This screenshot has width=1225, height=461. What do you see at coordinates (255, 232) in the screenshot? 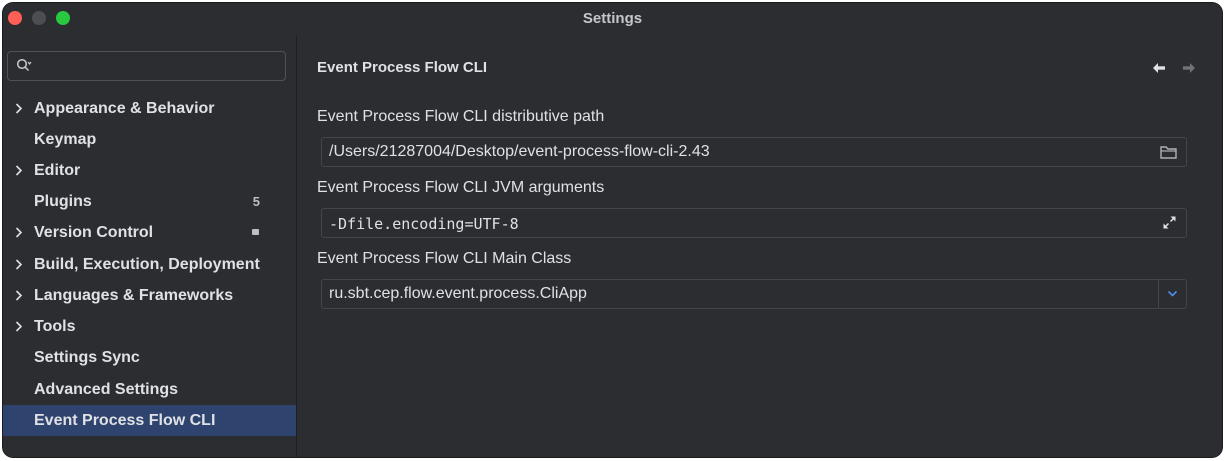
I see `project-level-icon` at bounding box center [255, 232].